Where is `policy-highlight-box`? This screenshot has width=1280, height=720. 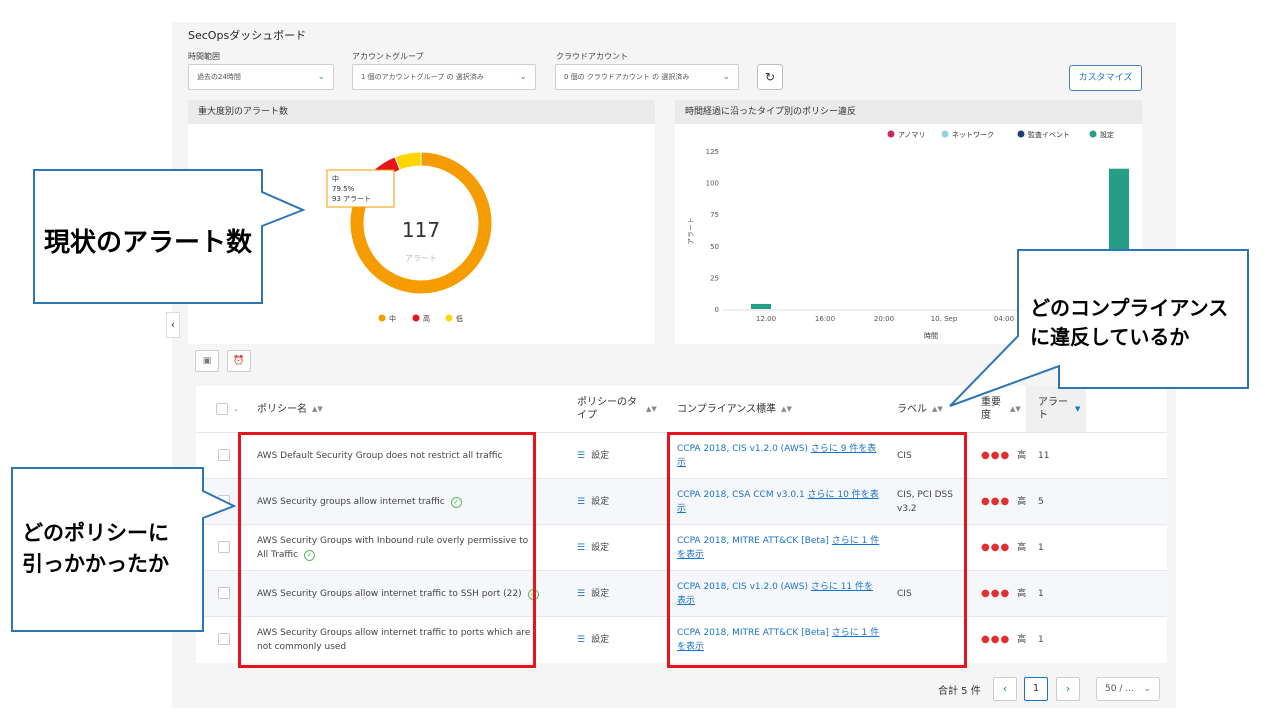
policy-highlight-box is located at coordinates (387, 550).